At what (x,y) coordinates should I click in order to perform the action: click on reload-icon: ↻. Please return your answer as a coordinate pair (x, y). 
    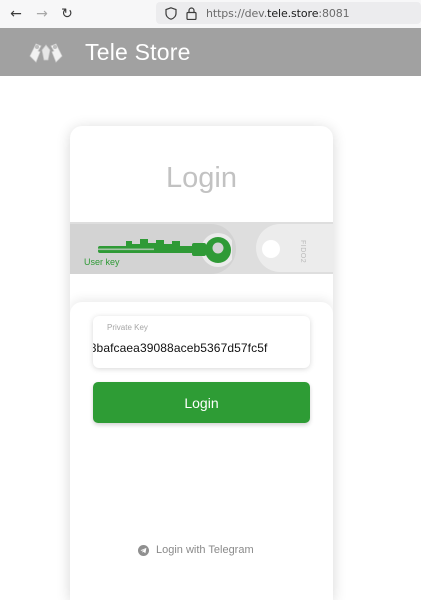
    Looking at the image, I should click on (67, 14).